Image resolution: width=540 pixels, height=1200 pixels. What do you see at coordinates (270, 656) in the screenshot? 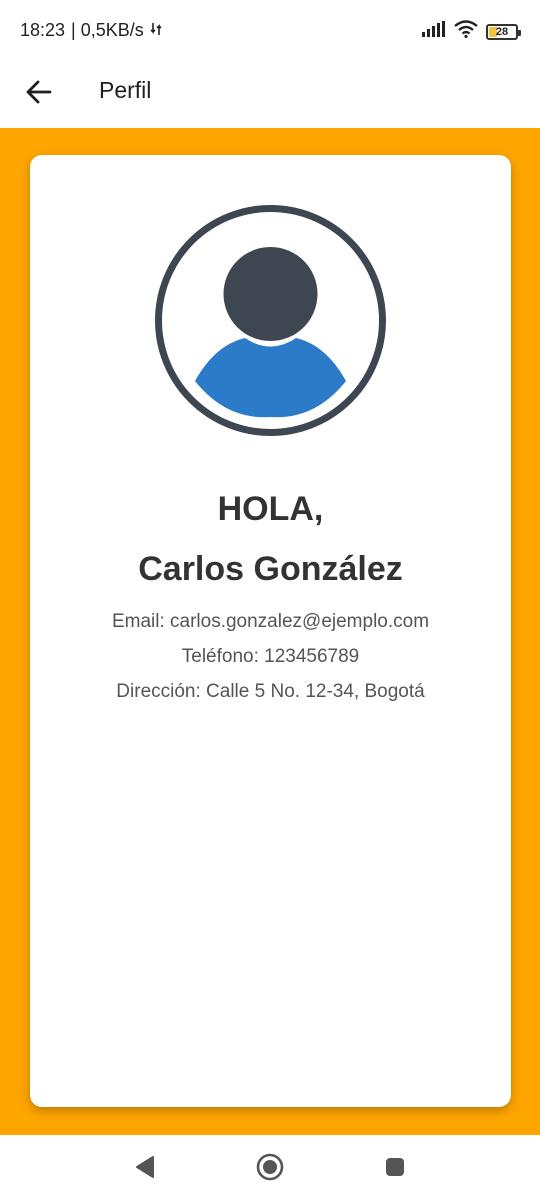
I see `user-phone: Teléfono: 123456789` at bounding box center [270, 656].